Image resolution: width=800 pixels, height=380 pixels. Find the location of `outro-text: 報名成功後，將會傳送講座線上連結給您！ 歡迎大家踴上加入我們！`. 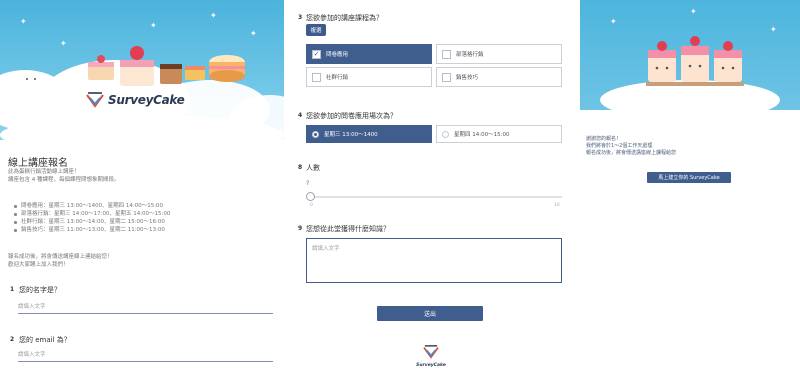

outro-text: 報名成功後，將會傳送講座線上連結給您！ 歡迎大家踴上加入我們！ is located at coordinates (143, 261).